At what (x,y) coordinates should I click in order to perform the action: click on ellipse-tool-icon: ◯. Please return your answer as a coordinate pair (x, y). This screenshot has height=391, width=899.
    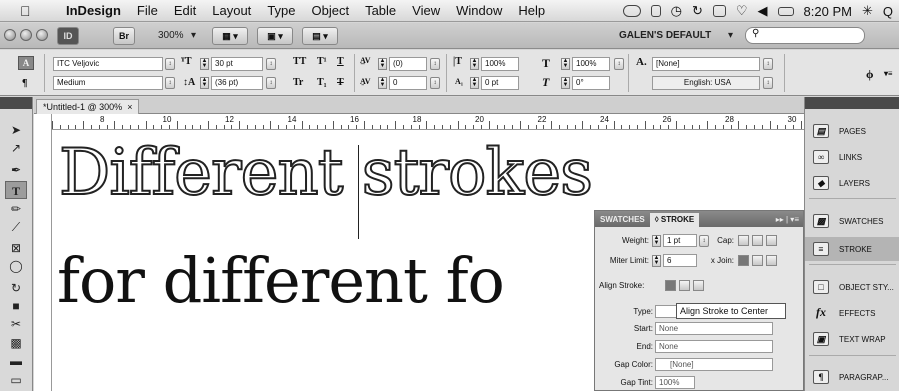
    Looking at the image, I should click on (16, 266).